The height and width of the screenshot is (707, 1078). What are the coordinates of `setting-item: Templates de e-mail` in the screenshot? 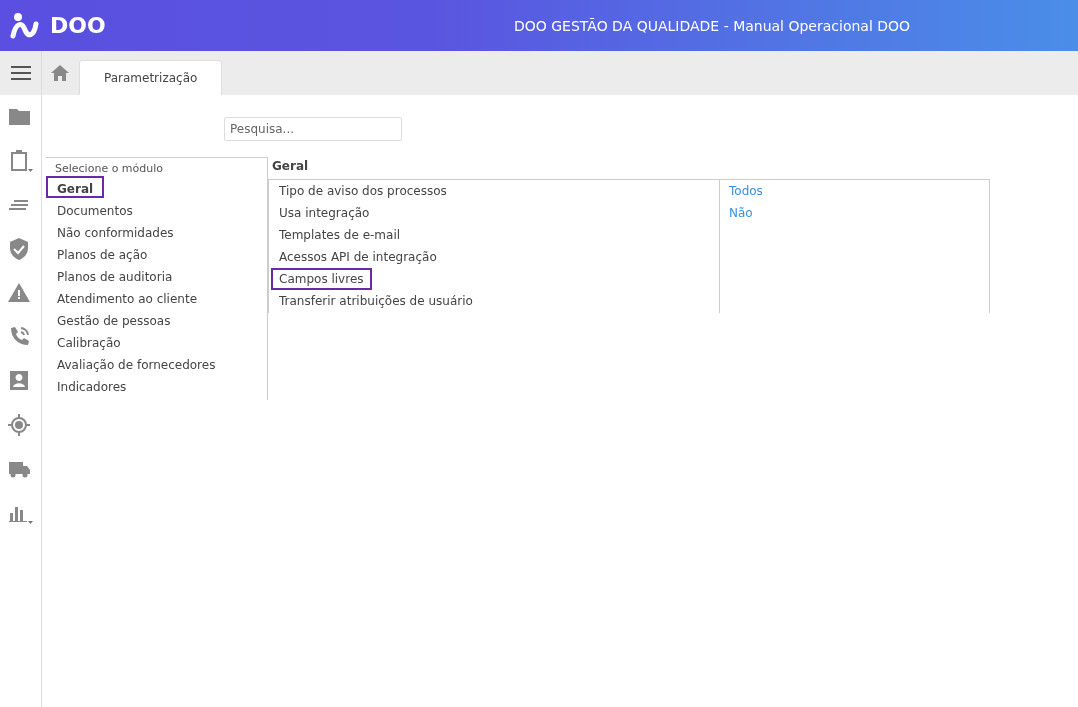 It's located at (340, 235).